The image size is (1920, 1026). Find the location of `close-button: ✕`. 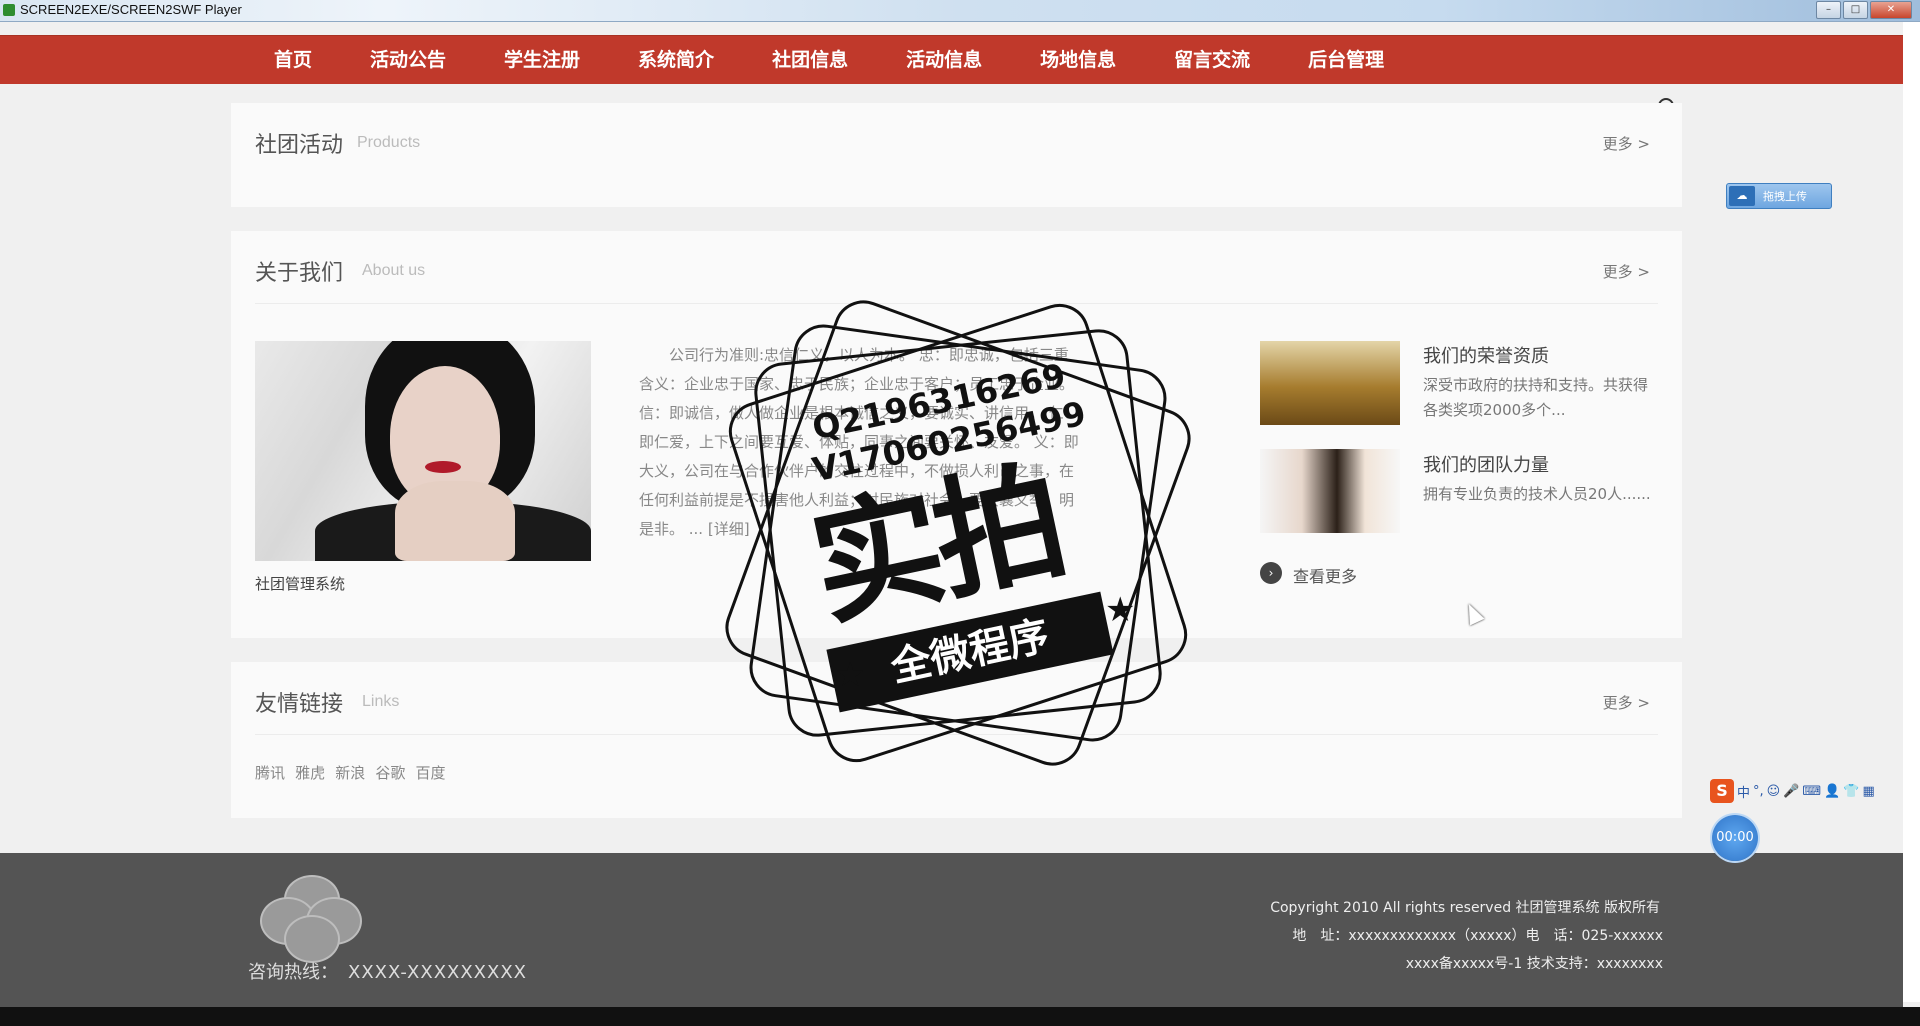

close-button: ✕ is located at coordinates (1891, 10).